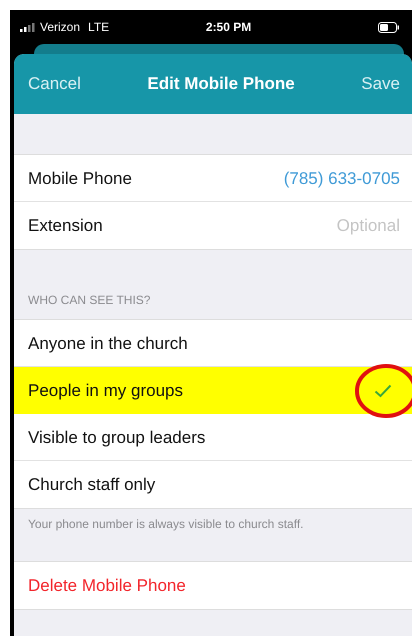 The width and height of the screenshot is (416, 636). I want to click on extension-field: Optional, so click(320, 226).